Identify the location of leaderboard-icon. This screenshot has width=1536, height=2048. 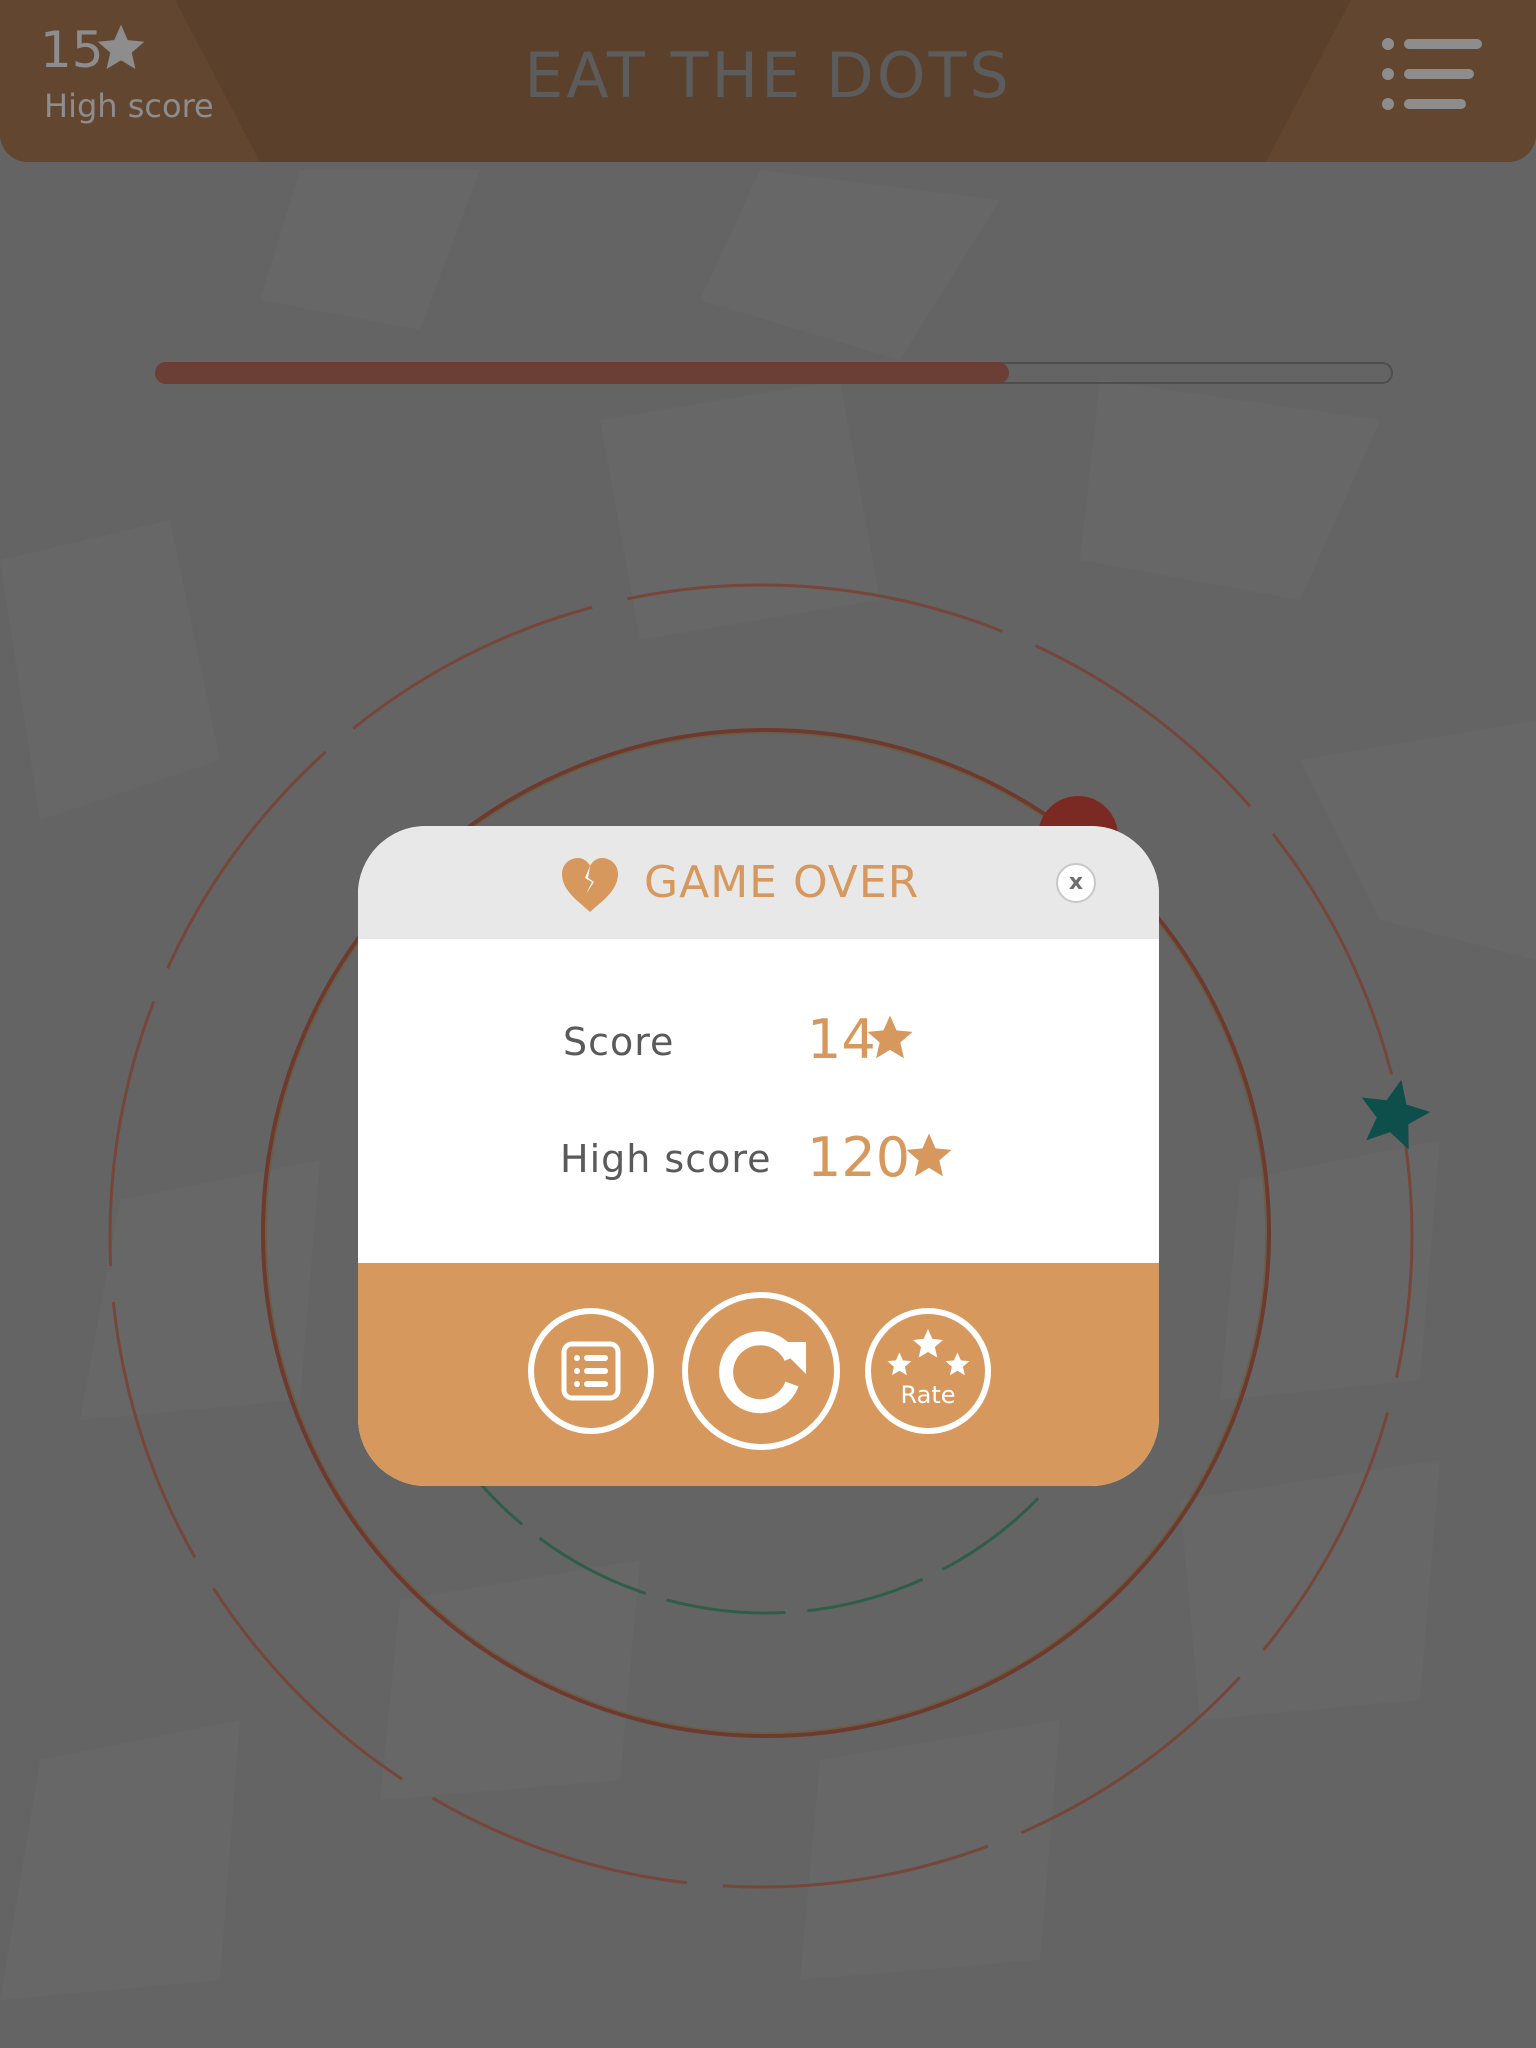
(591, 1371).